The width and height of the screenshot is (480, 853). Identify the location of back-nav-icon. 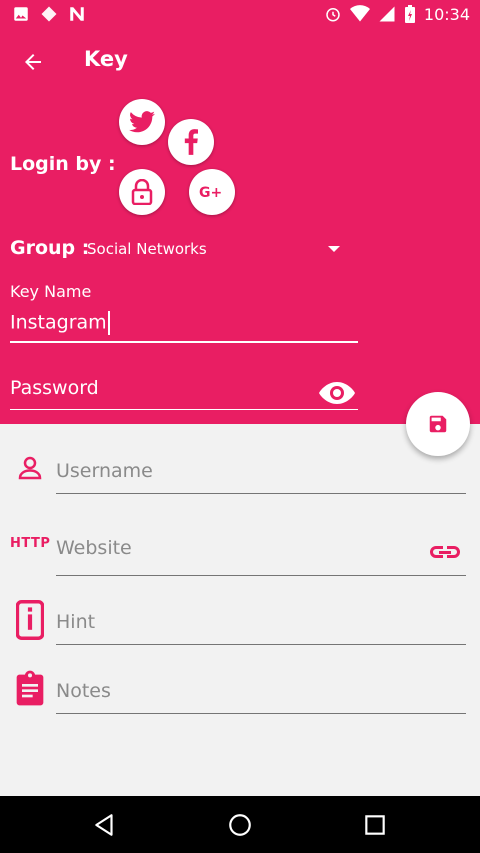
(105, 825).